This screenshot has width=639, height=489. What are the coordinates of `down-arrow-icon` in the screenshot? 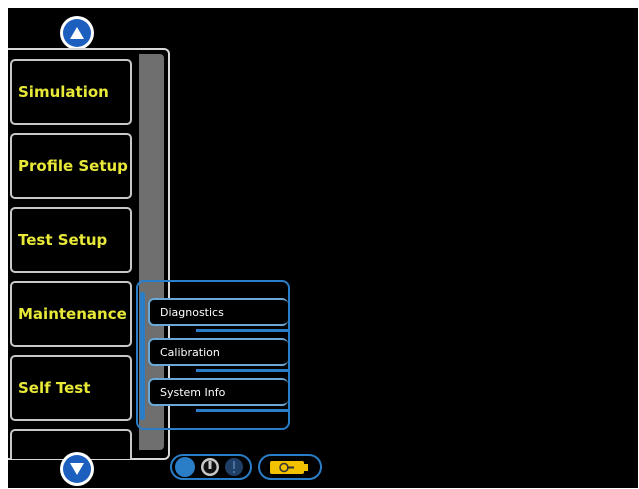 It's located at (77, 469).